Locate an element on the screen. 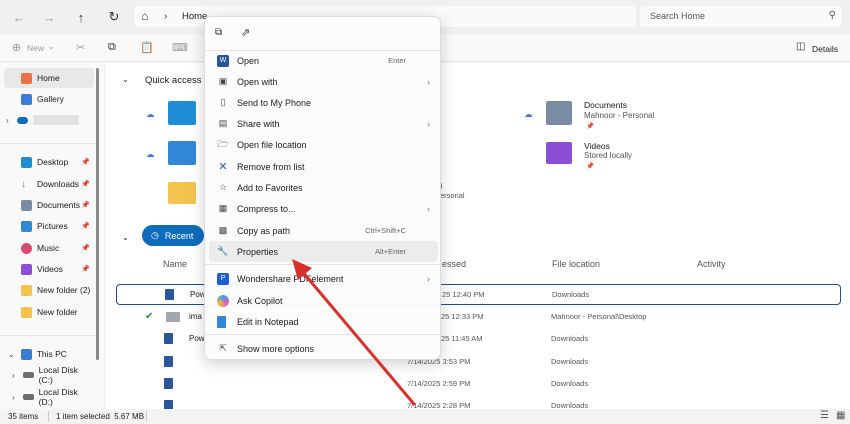  arrow-head is located at coordinates (302, 269).